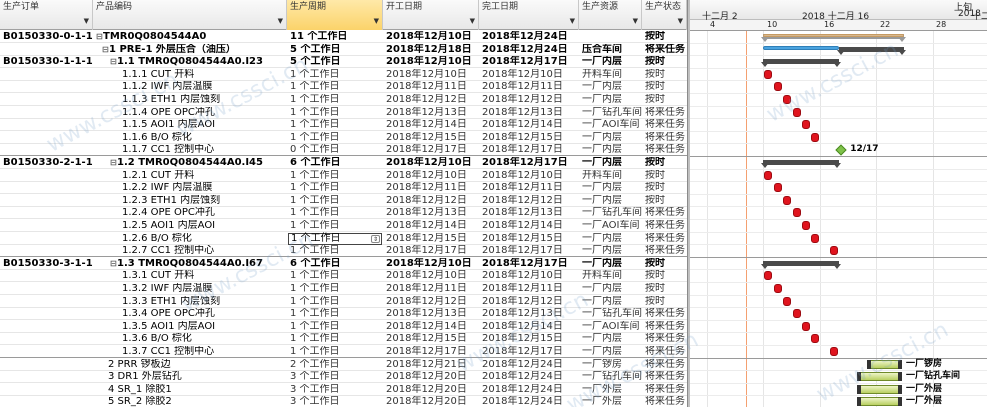  Describe the element at coordinates (190, 401) in the screenshot. I see `code-cell: 5 SR_2 除胶2` at that location.